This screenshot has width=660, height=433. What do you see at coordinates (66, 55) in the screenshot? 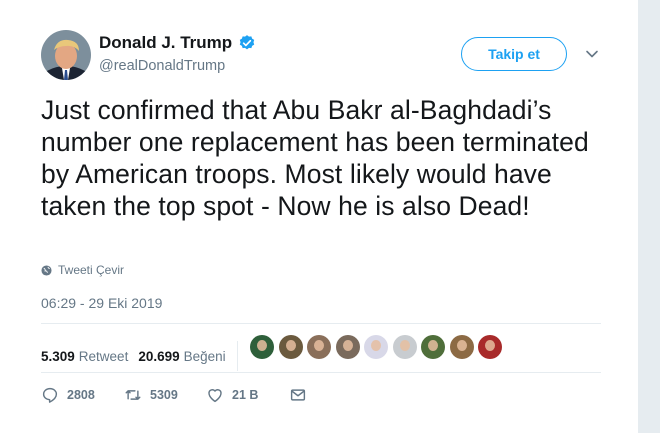
I see `avatar` at bounding box center [66, 55].